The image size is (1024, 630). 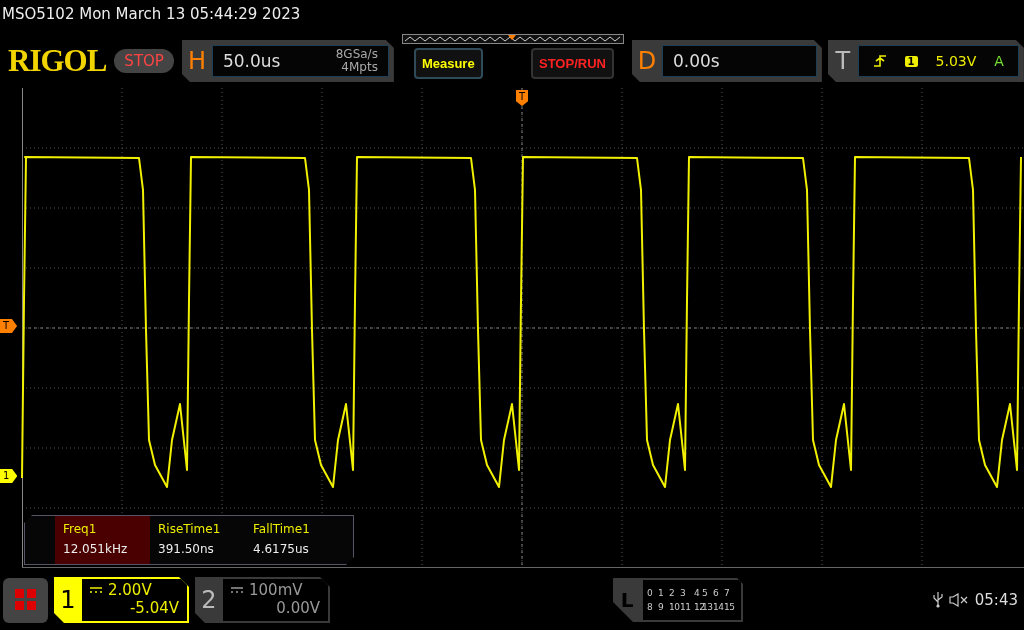 What do you see at coordinates (843, 61) in the screenshot?
I see `trigger-label: T` at bounding box center [843, 61].